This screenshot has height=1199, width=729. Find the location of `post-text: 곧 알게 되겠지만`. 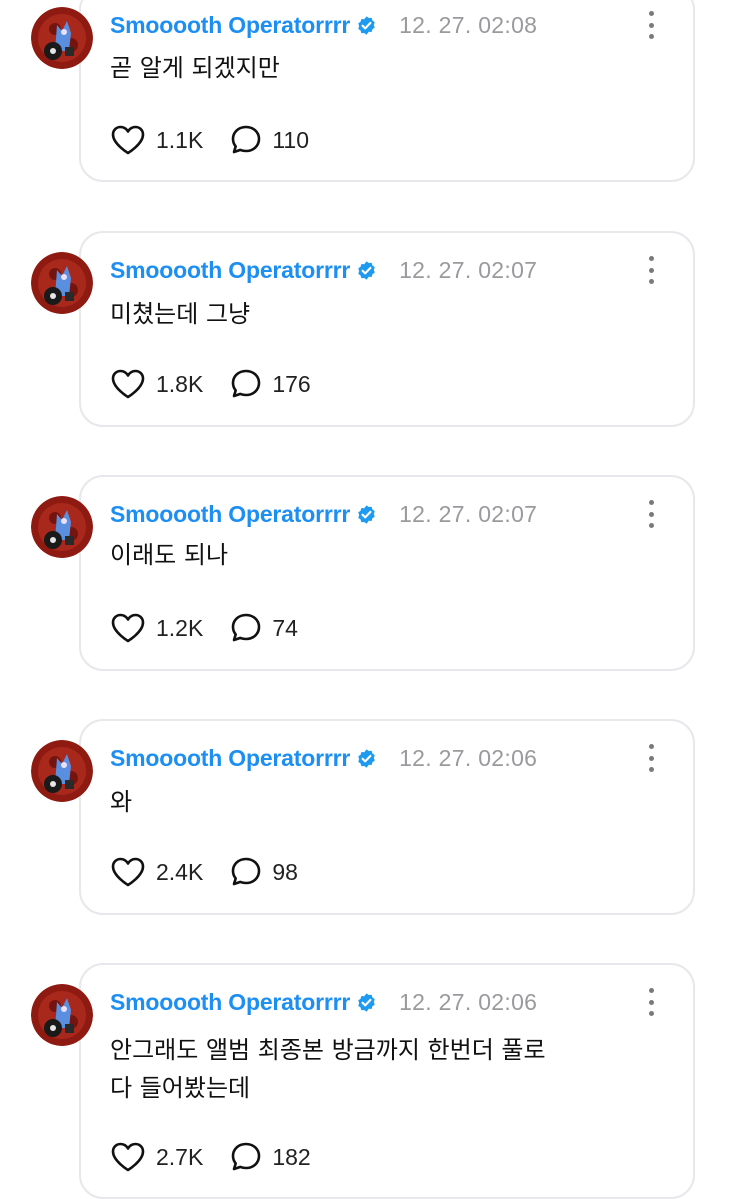

post-text: 곧 알게 되겠지만 is located at coordinates (195, 68).